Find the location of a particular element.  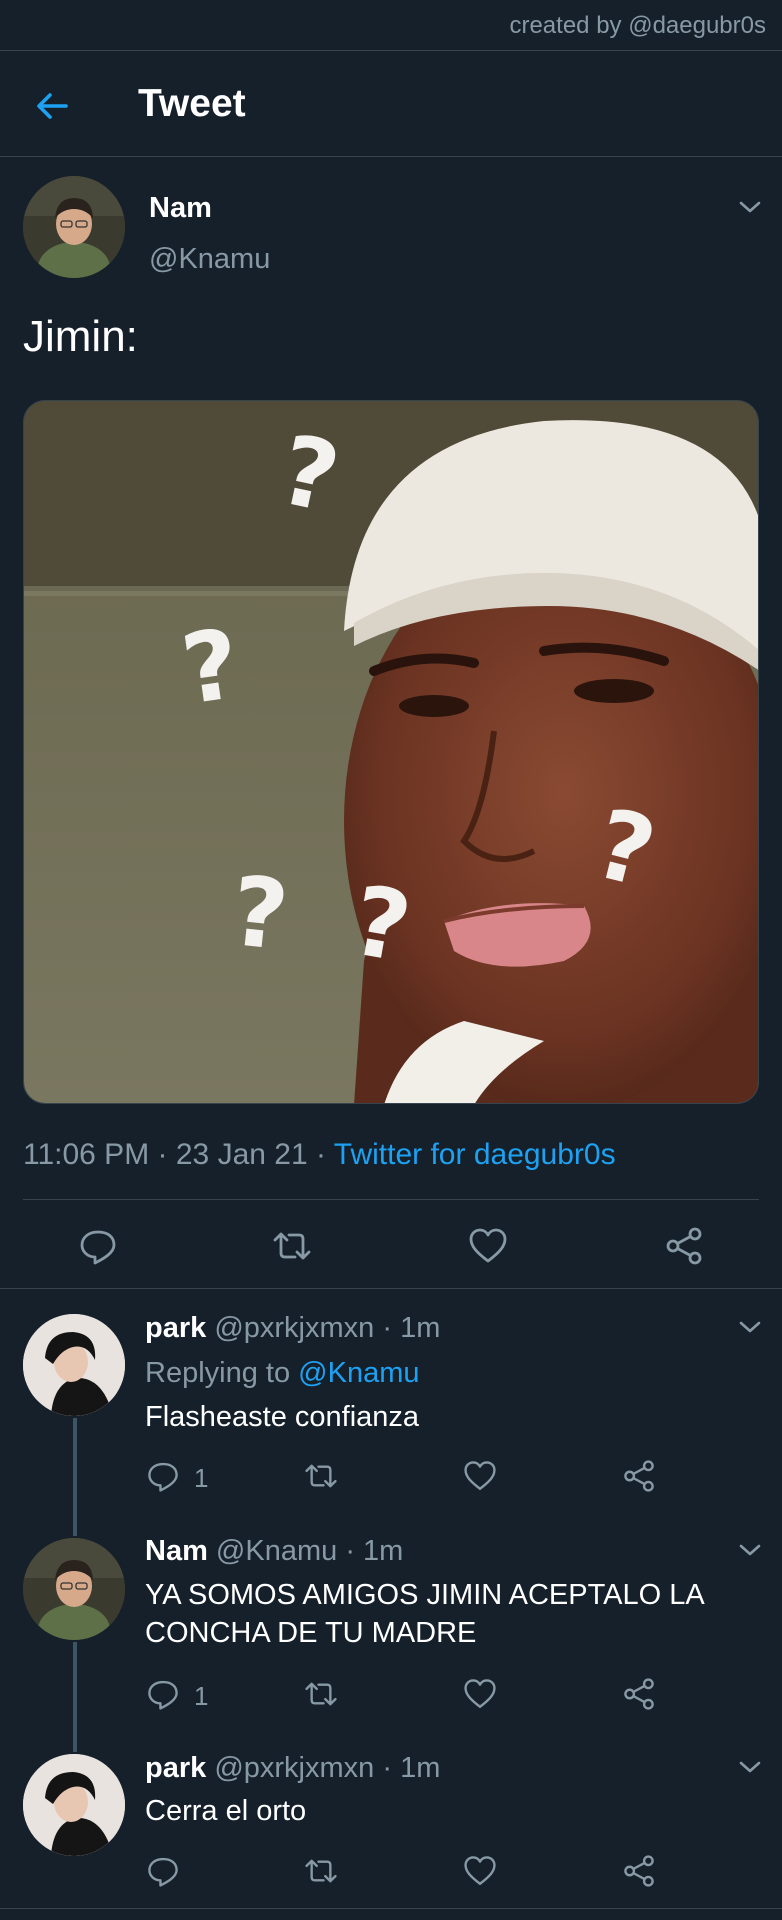

reply-header: Nam @Knamu · 1m is located at coordinates (274, 1551).